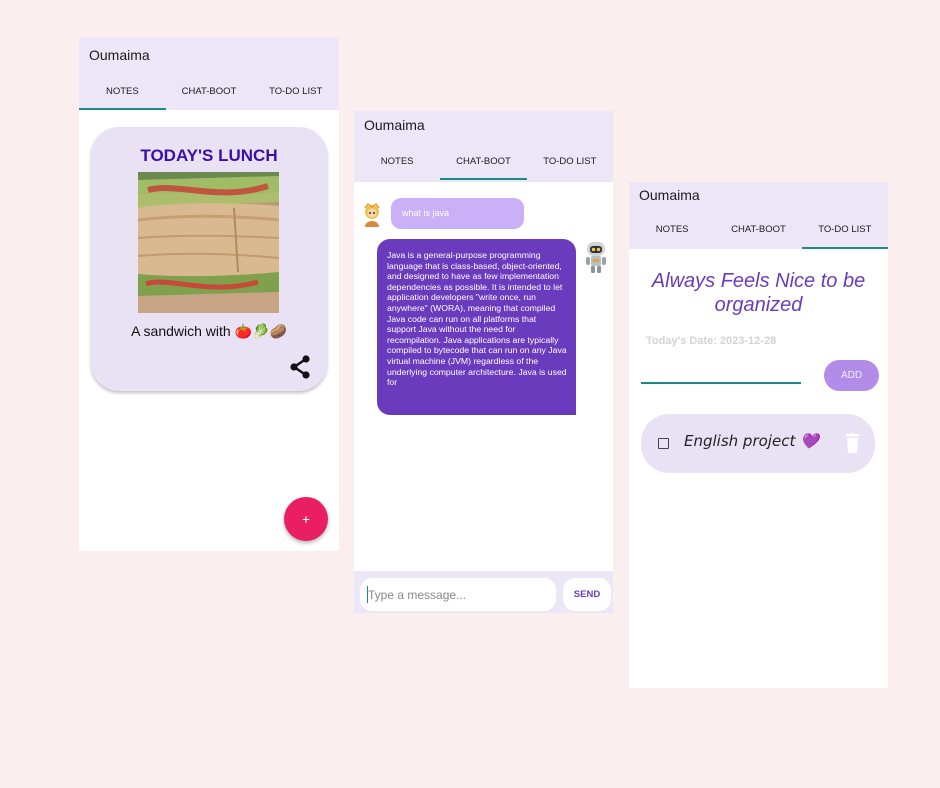 The width and height of the screenshot is (940, 788). Describe the element at coordinates (372, 214) in the screenshot. I see `user-avatar-icon` at that location.